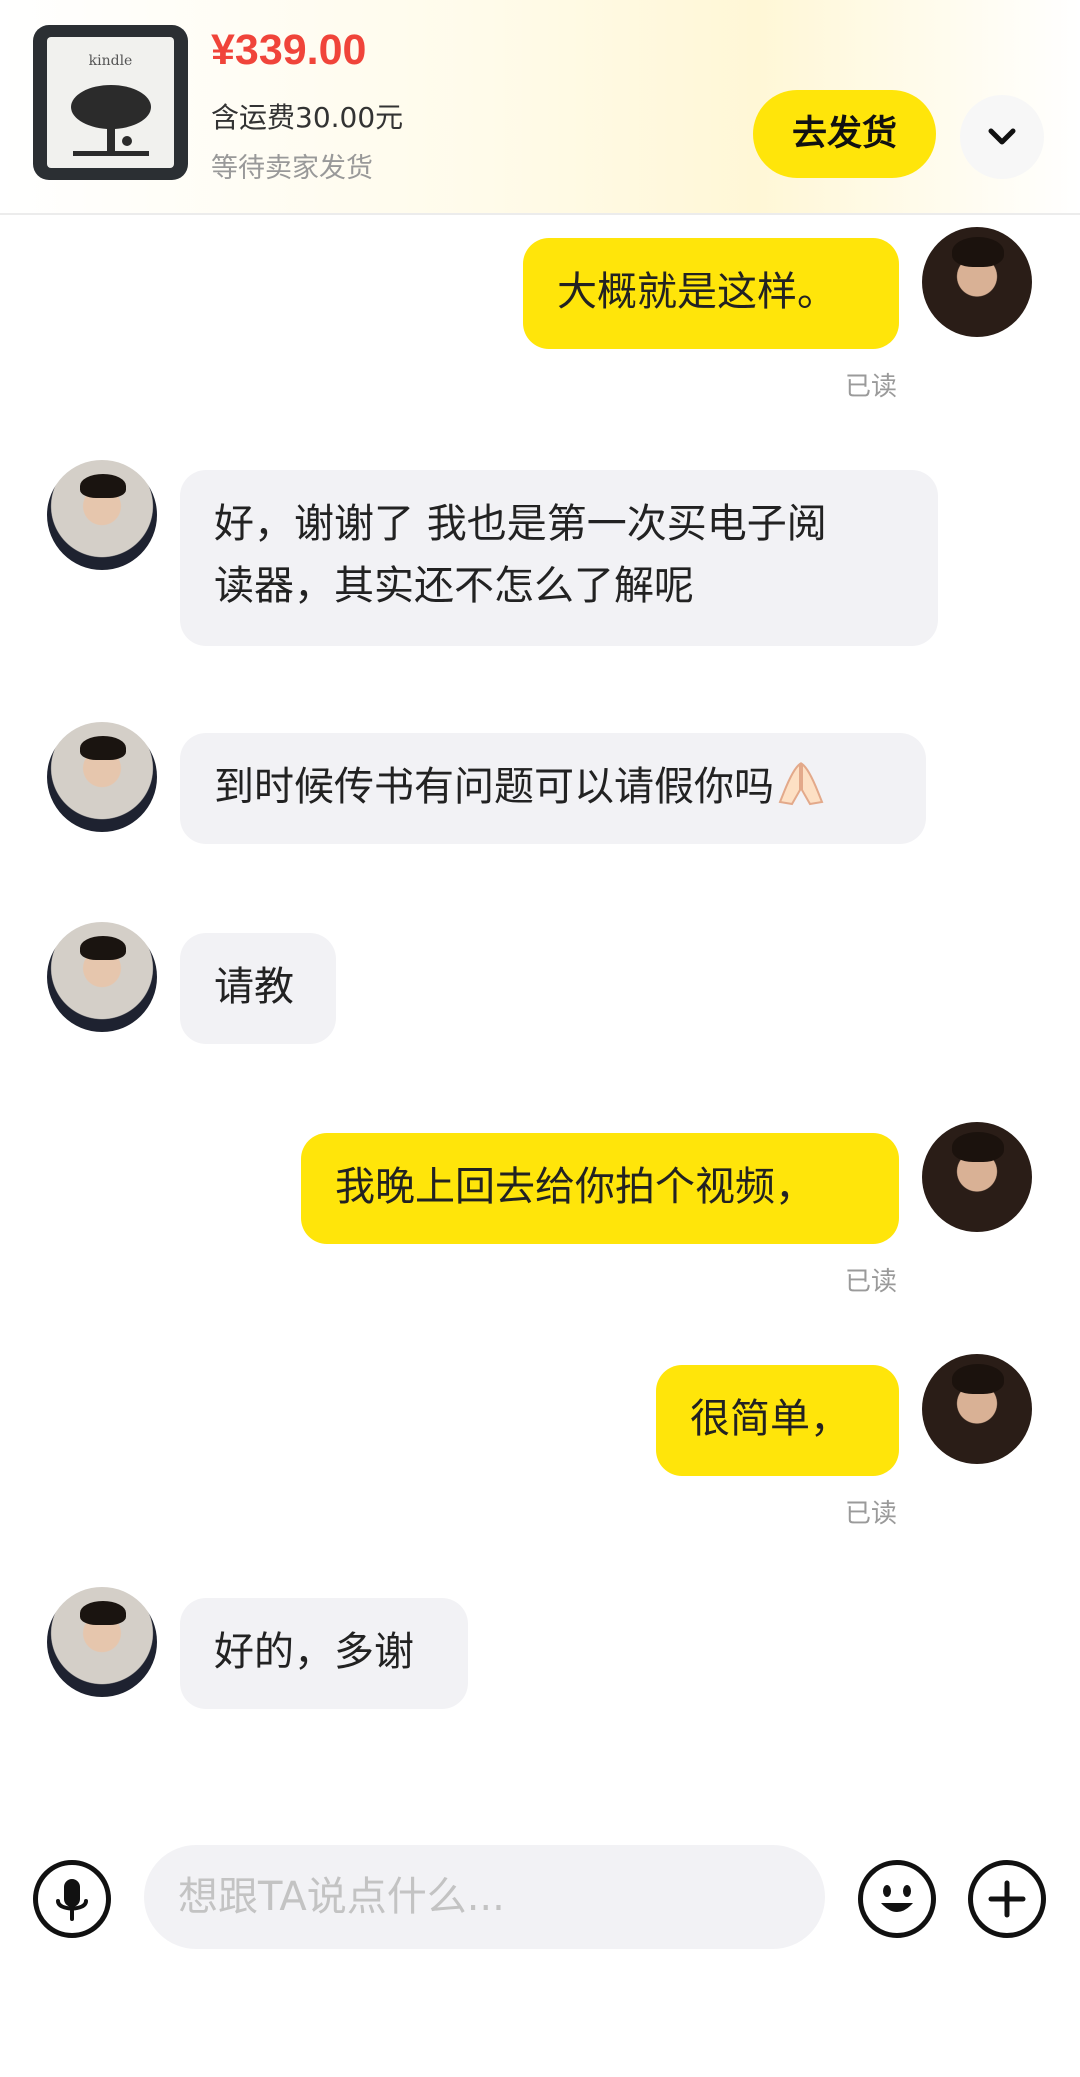  I want to click on plus-icon, so click(1007, 1899).